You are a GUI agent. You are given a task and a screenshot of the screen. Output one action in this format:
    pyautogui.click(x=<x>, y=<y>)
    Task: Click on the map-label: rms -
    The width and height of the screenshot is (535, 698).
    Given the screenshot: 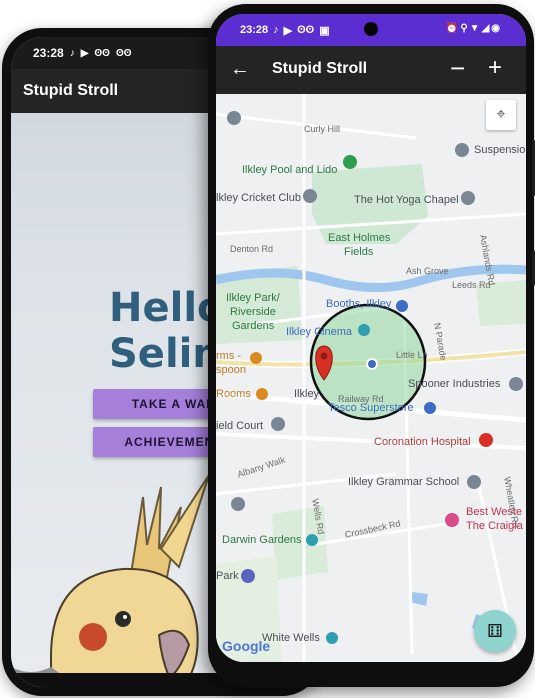 What is the action you would take?
    pyautogui.click(x=229, y=356)
    